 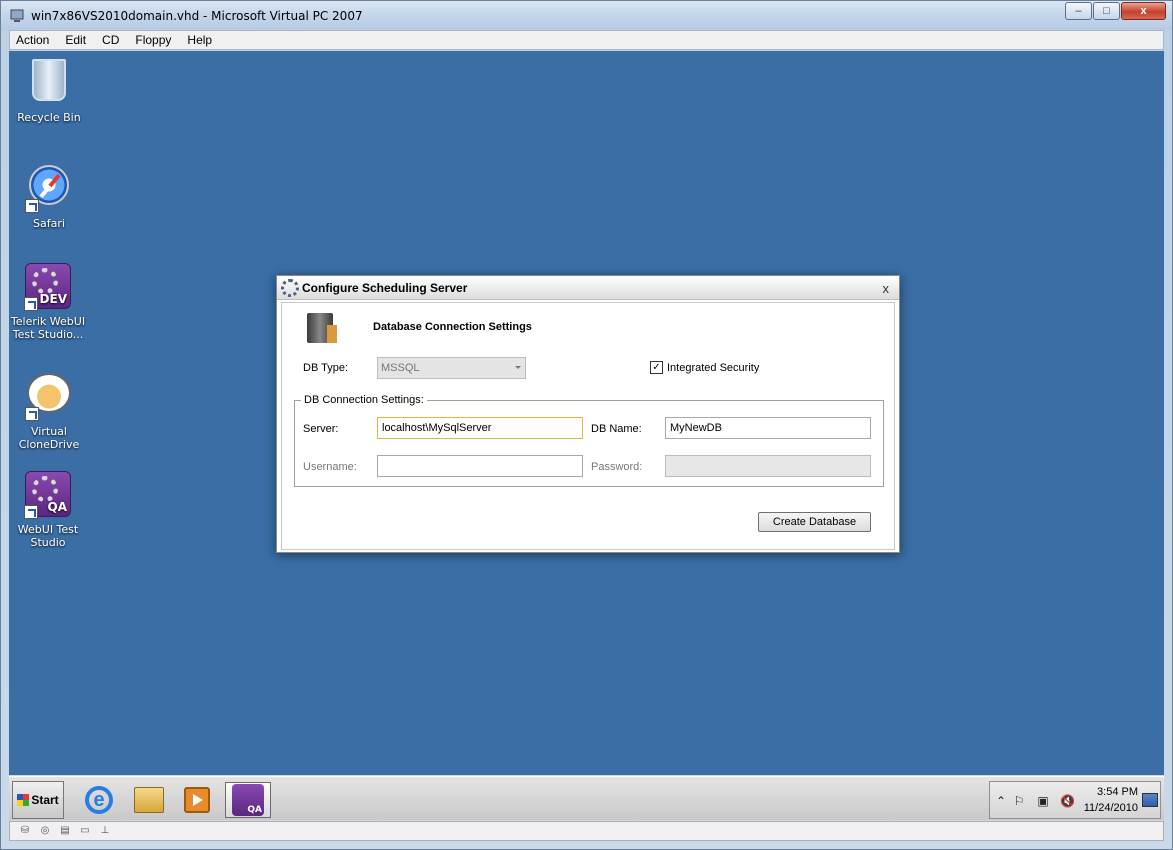 What do you see at coordinates (25, 831) in the screenshot?
I see `hard-disk-icon: ⛁` at bounding box center [25, 831].